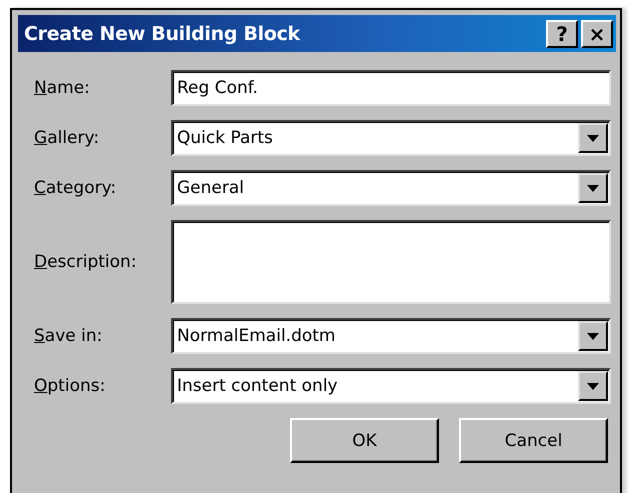 This screenshot has width=632, height=493. What do you see at coordinates (67, 138) in the screenshot?
I see `field-label: Gallery:` at bounding box center [67, 138].